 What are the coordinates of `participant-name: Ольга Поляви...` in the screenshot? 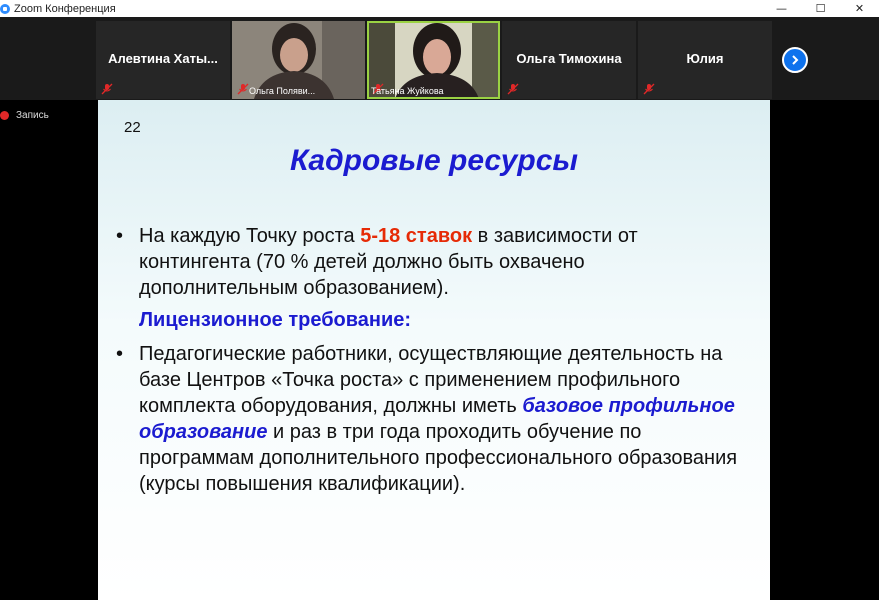 It's located at (282, 91).